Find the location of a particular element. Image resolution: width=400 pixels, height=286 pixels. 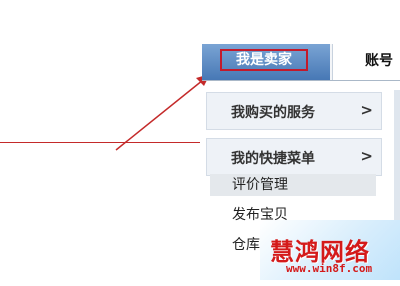

quick-menu-header: 我的快捷菜单 > is located at coordinates (294, 157).